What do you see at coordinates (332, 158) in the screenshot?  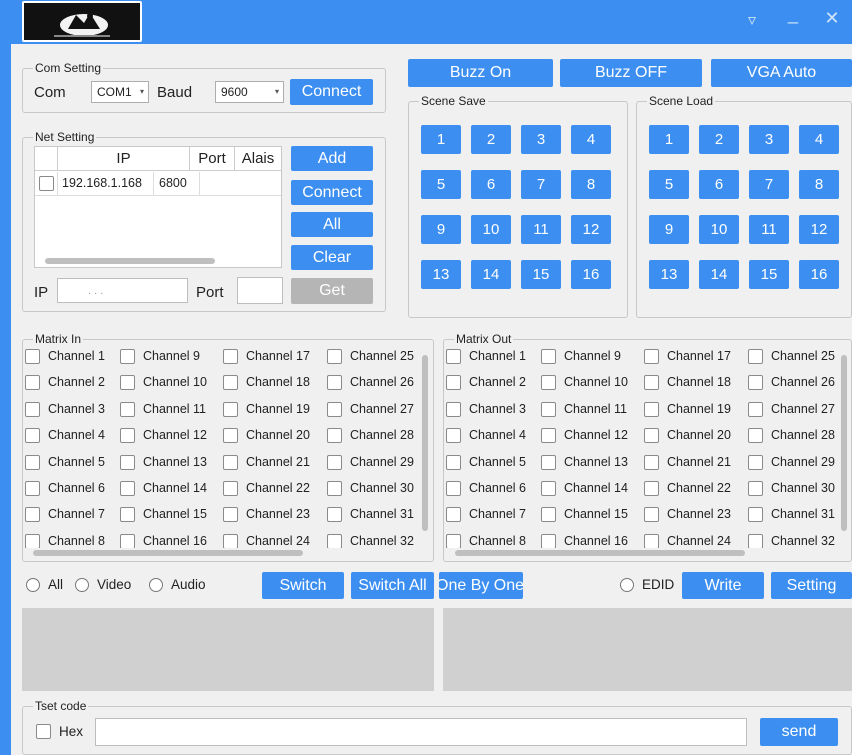 I see `net-add-button: Add` at bounding box center [332, 158].